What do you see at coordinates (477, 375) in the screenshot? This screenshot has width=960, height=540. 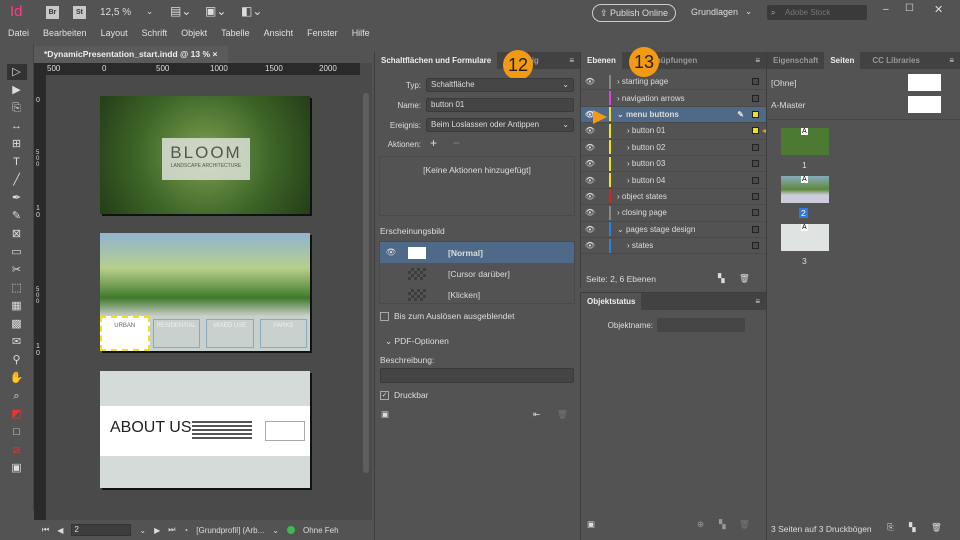 I see `description-input` at bounding box center [477, 375].